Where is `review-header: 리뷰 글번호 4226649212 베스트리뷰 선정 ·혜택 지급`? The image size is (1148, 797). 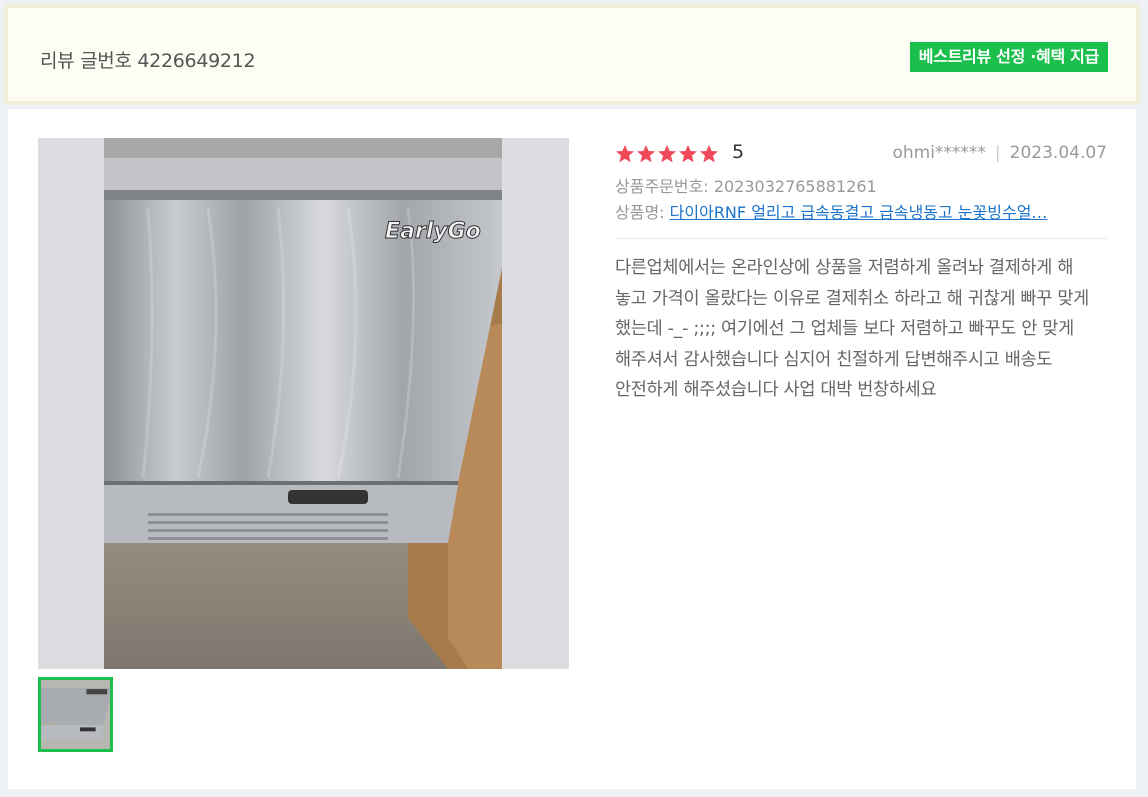
review-header: 리뷰 글번호 4226649212 베스트리뷰 선정 ·혜택 지급 is located at coordinates (572, 54).